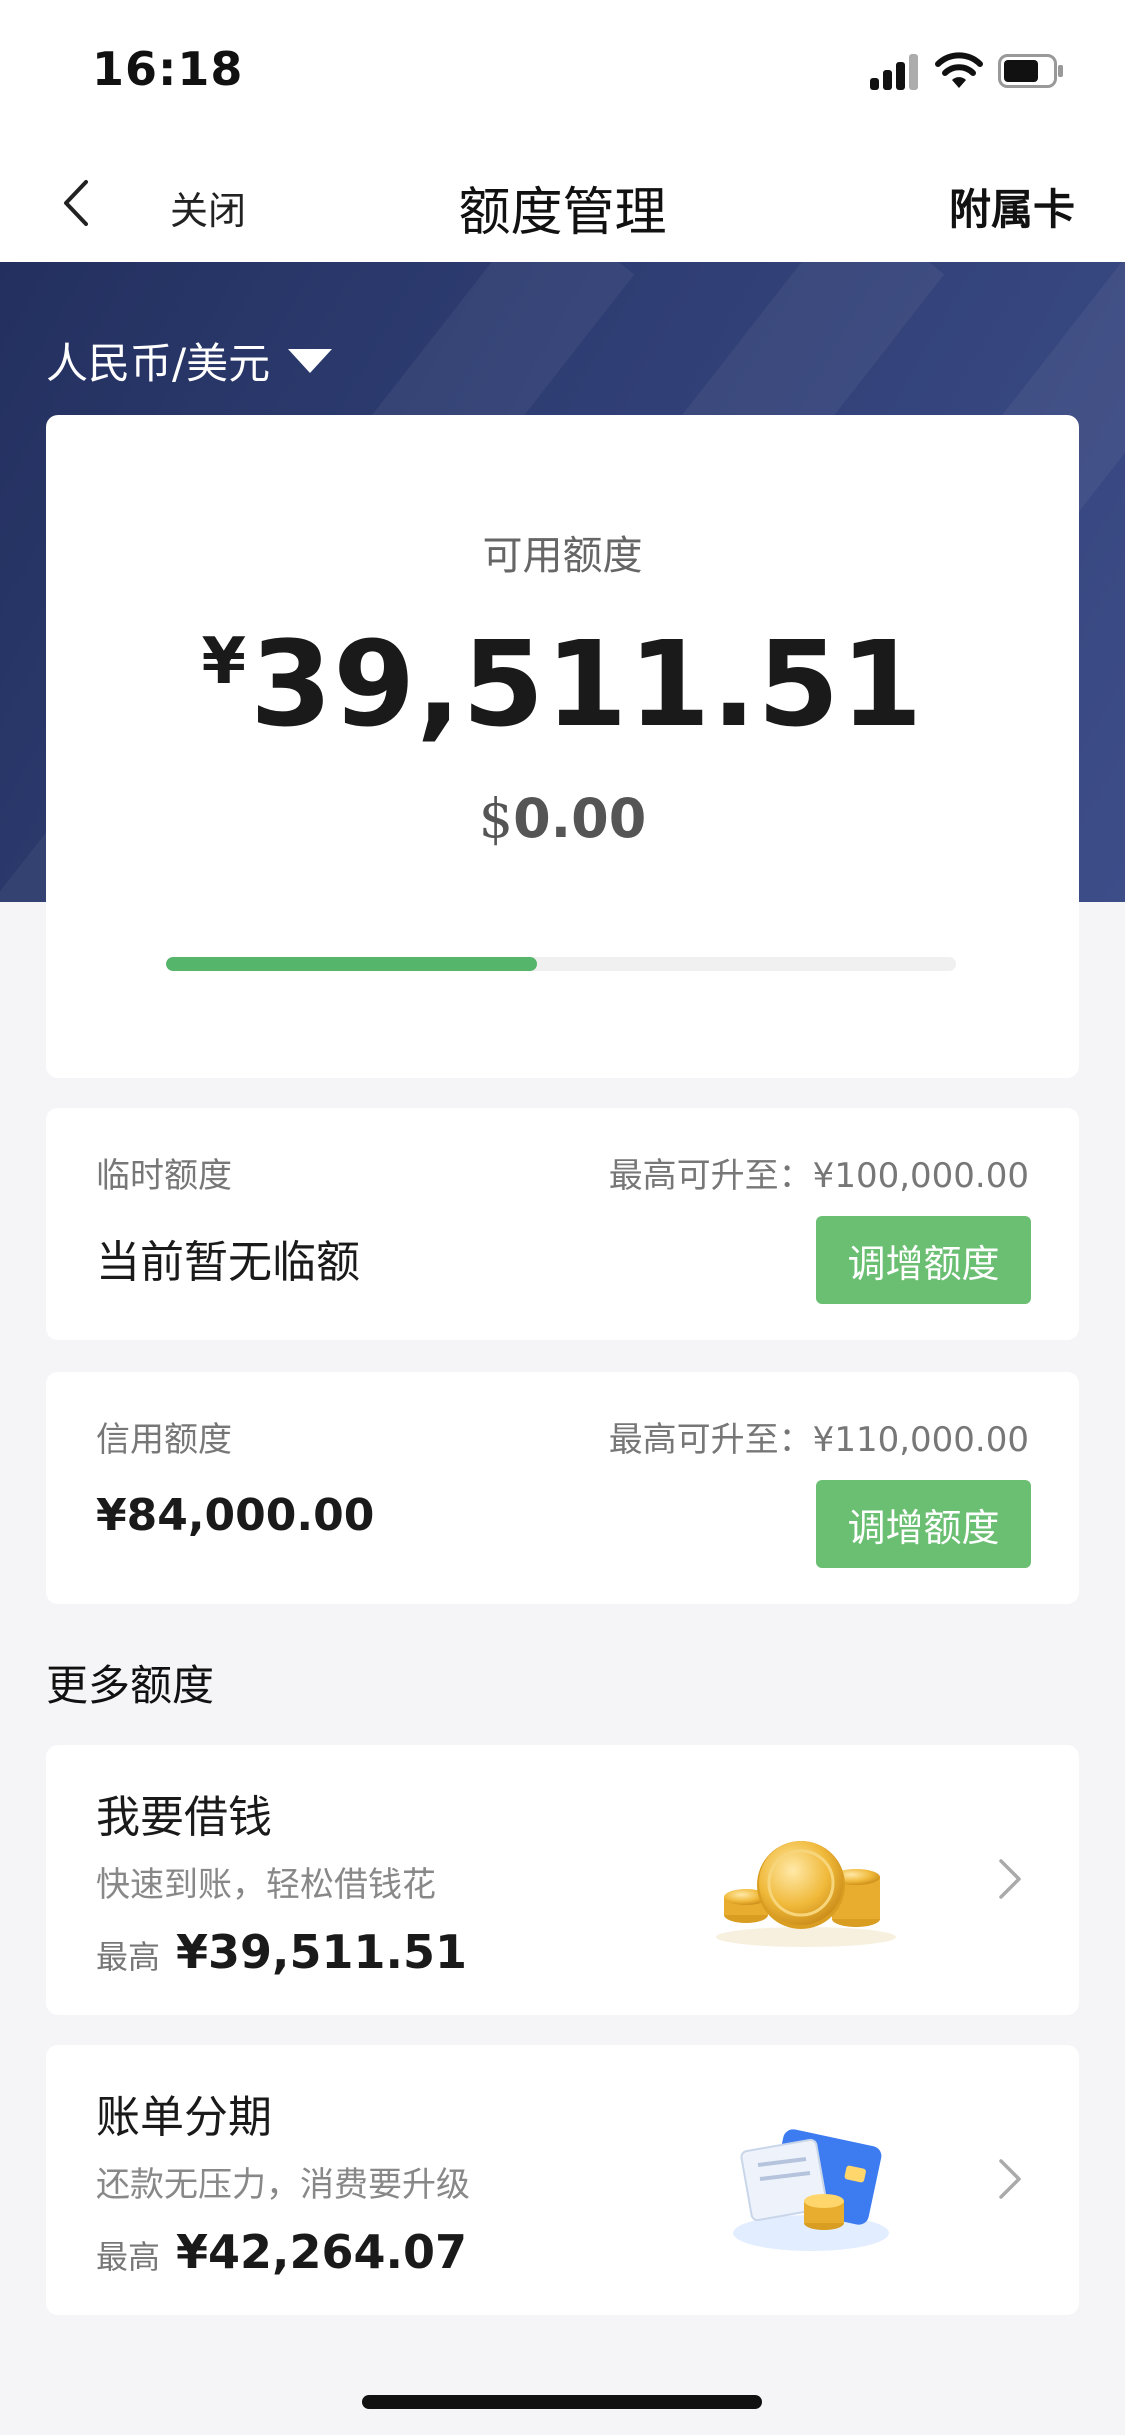 The width and height of the screenshot is (1125, 2435). Describe the element at coordinates (562, 1880) in the screenshot. I see `borrow-money-card: 我要借钱 快速到账，轻松借钱花 最高 ¥39,511.51` at that location.